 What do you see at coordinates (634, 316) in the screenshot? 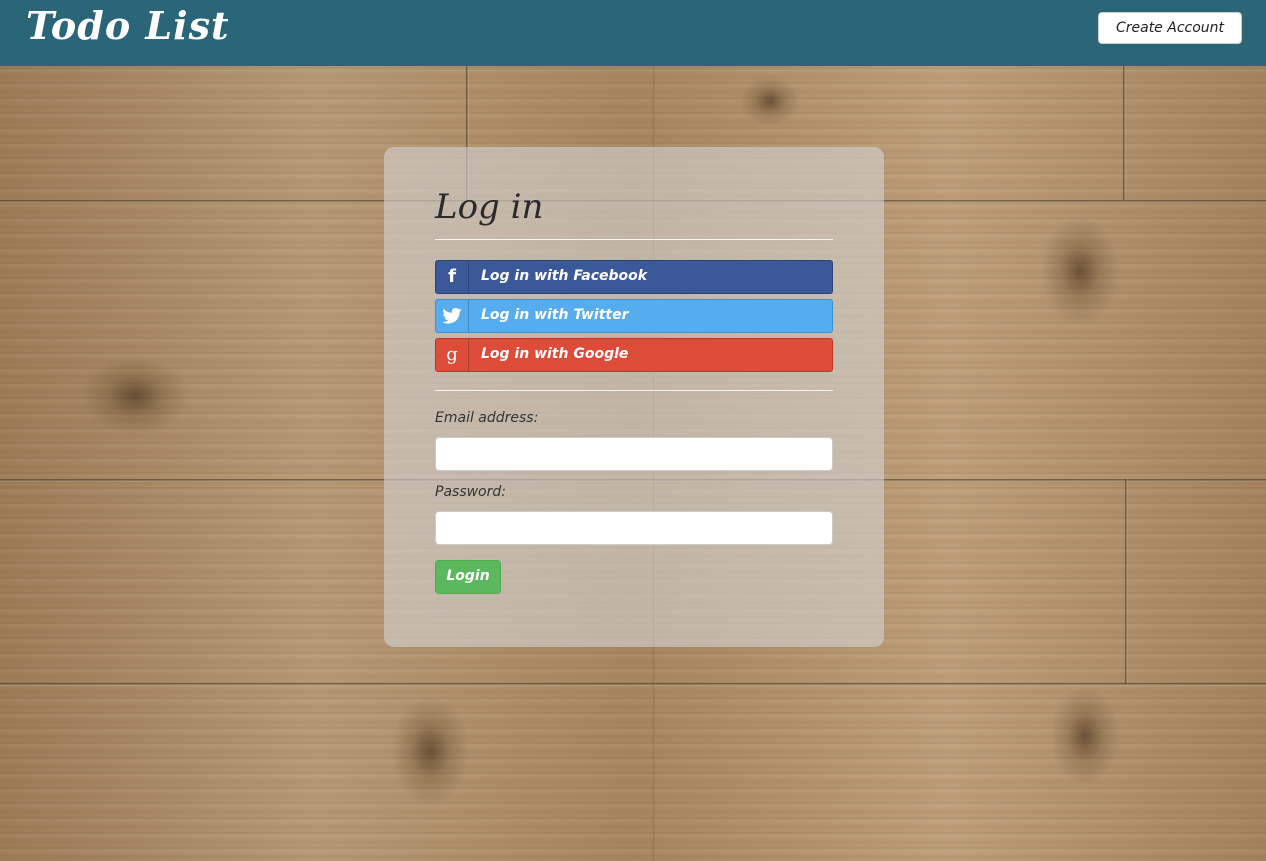
I see `twitter-login-button: Log in with Twitter` at bounding box center [634, 316].